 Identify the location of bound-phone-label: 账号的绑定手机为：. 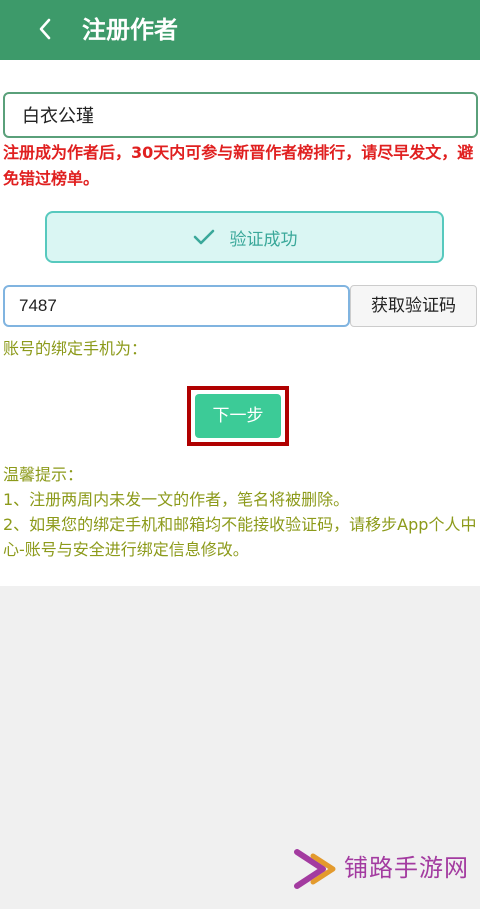
(75, 348).